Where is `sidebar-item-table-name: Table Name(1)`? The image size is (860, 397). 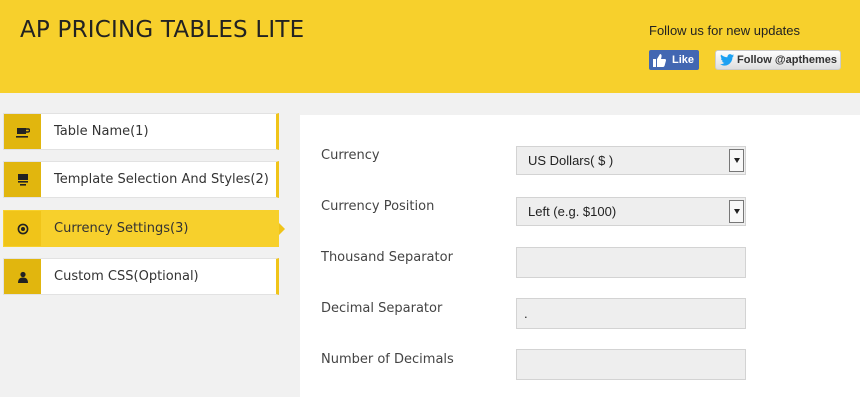
sidebar-item-table-name: Table Name(1) is located at coordinates (141, 131).